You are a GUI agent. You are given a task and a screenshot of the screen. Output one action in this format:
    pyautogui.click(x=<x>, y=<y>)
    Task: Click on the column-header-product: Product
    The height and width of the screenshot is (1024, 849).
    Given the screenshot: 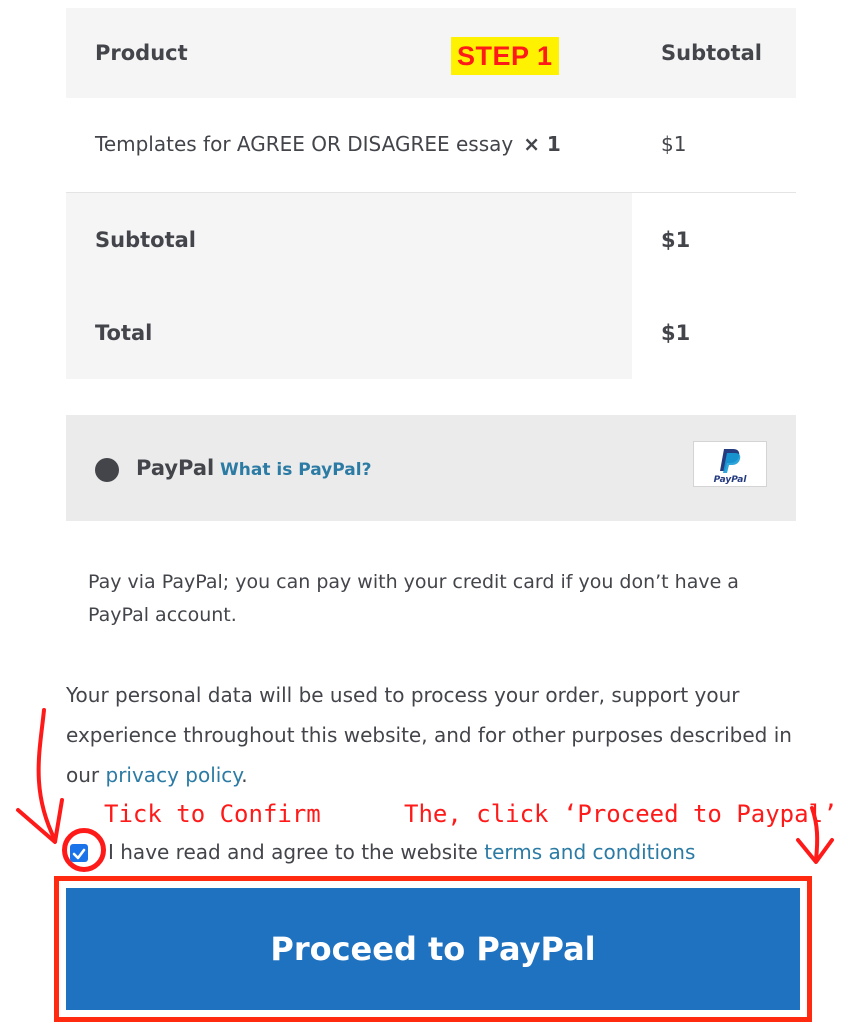 What is the action you would take?
    pyautogui.click(x=141, y=53)
    